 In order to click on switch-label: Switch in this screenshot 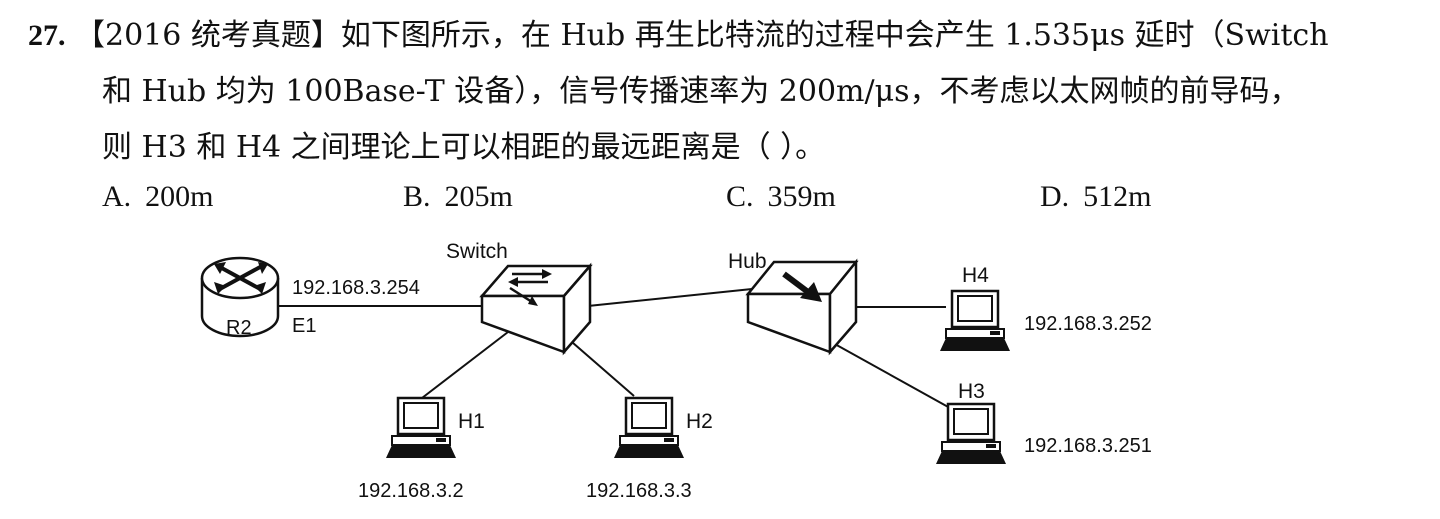, I will do `click(477, 251)`.